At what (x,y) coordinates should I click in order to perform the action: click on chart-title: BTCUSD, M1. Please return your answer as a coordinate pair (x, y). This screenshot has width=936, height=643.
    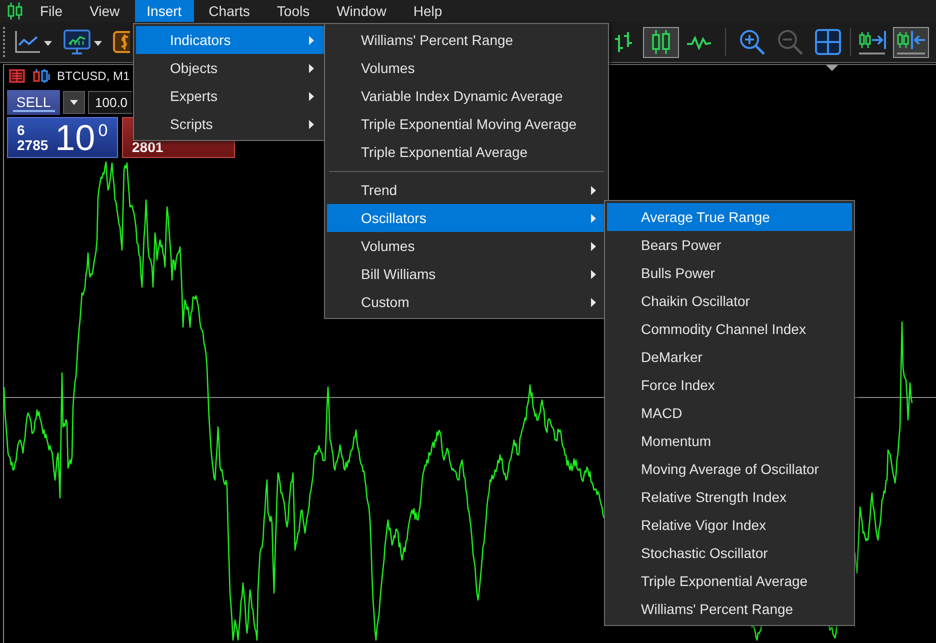
    Looking at the image, I should click on (93, 76).